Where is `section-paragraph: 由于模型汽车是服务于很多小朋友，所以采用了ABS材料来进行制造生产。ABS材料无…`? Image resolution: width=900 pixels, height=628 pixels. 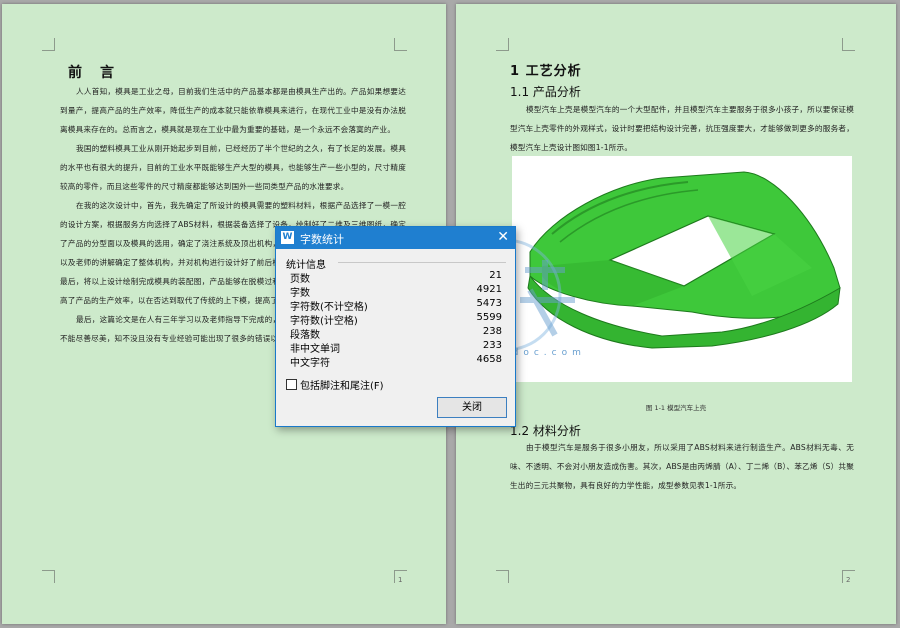 section-paragraph: 由于模型汽车是服务于很多小朋友，所以采用了ABS材料来进行制造生产。ABS材料无… is located at coordinates (682, 466).